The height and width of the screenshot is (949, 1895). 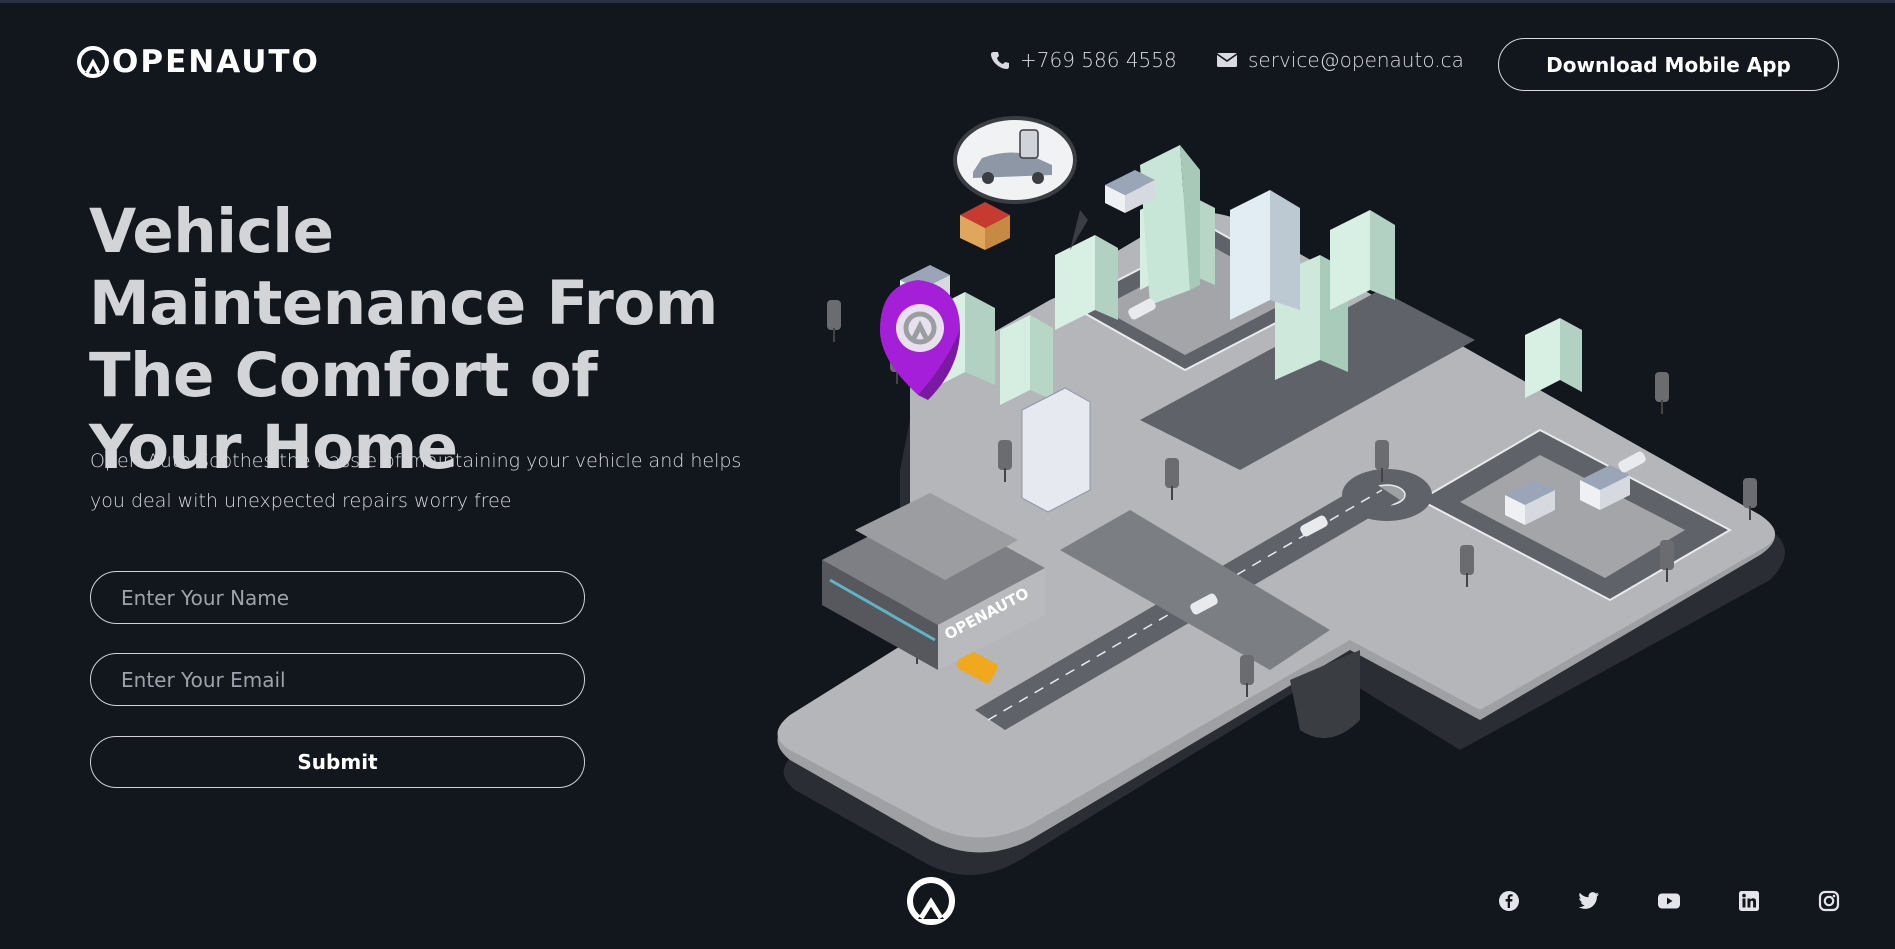 What do you see at coordinates (1668, 64) in the screenshot?
I see `download-app-button: Download Mobile App` at bounding box center [1668, 64].